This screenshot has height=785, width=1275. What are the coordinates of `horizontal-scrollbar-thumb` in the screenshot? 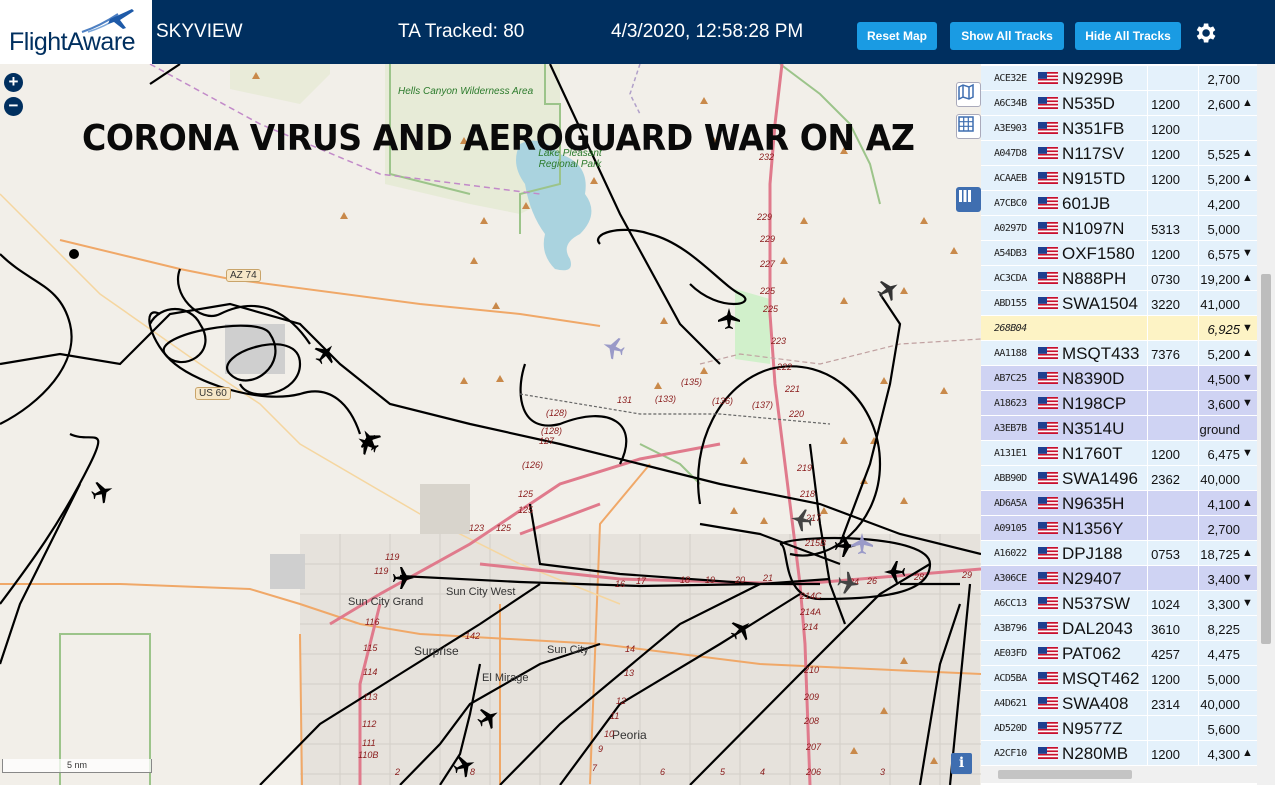 It's located at (1065, 774).